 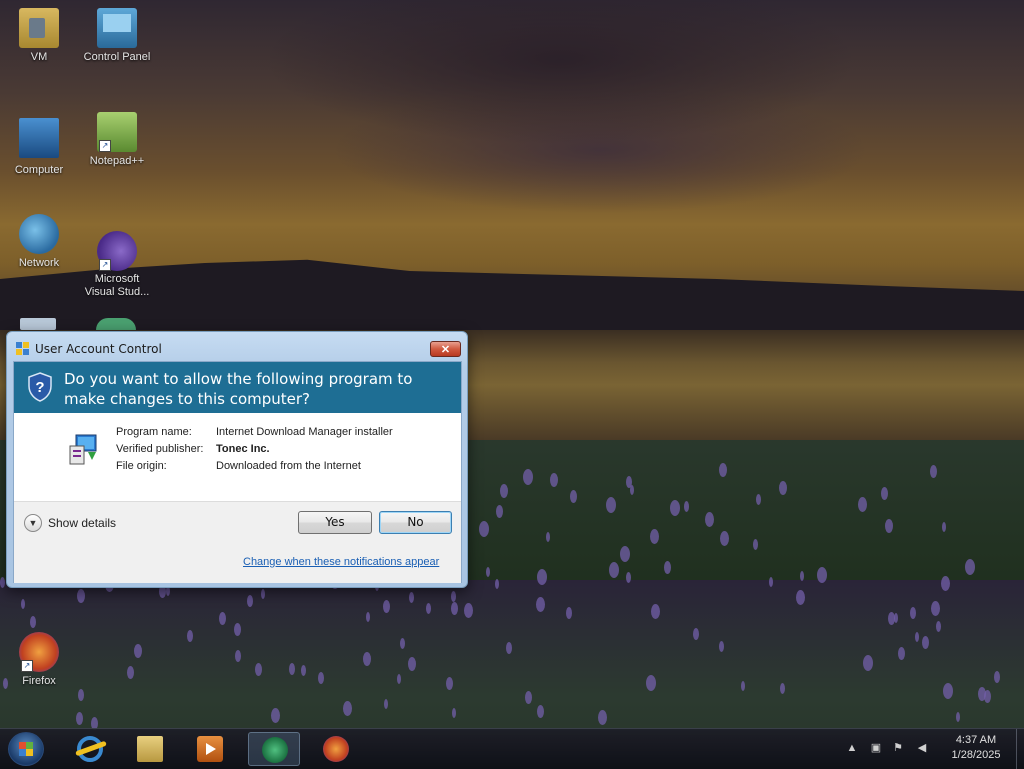 What do you see at coordinates (117, 28) in the screenshot?
I see `control-panel-icon` at bounding box center [117, 28].